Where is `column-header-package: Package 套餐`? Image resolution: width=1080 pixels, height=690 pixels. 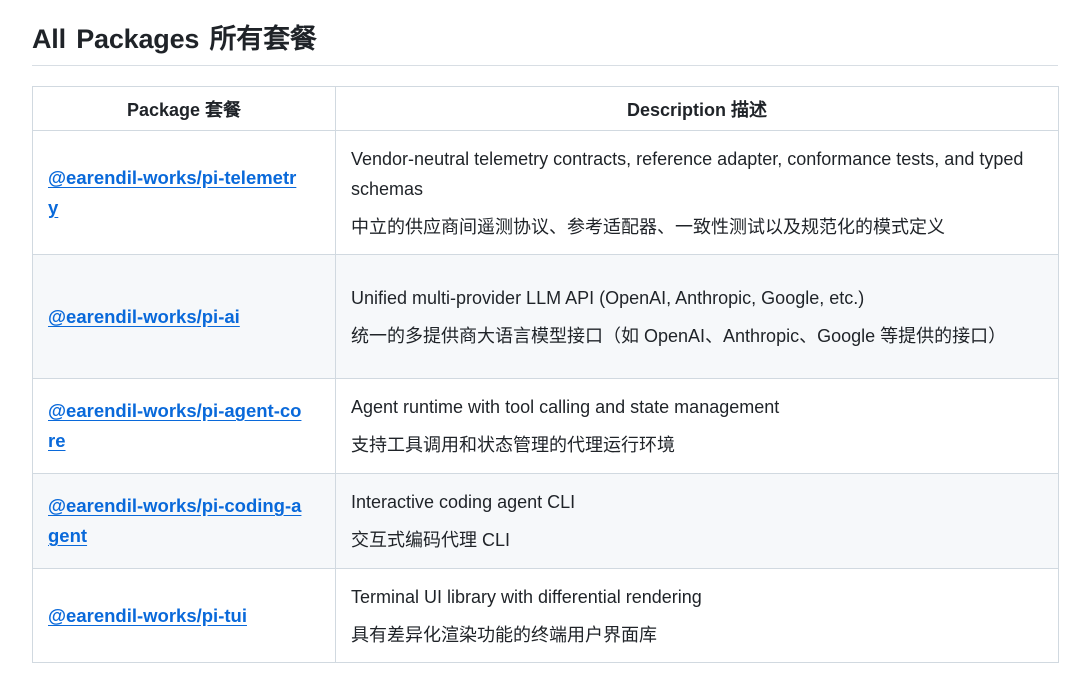
column-header-package: Package 套餐 is located at coordinates (184, 108).